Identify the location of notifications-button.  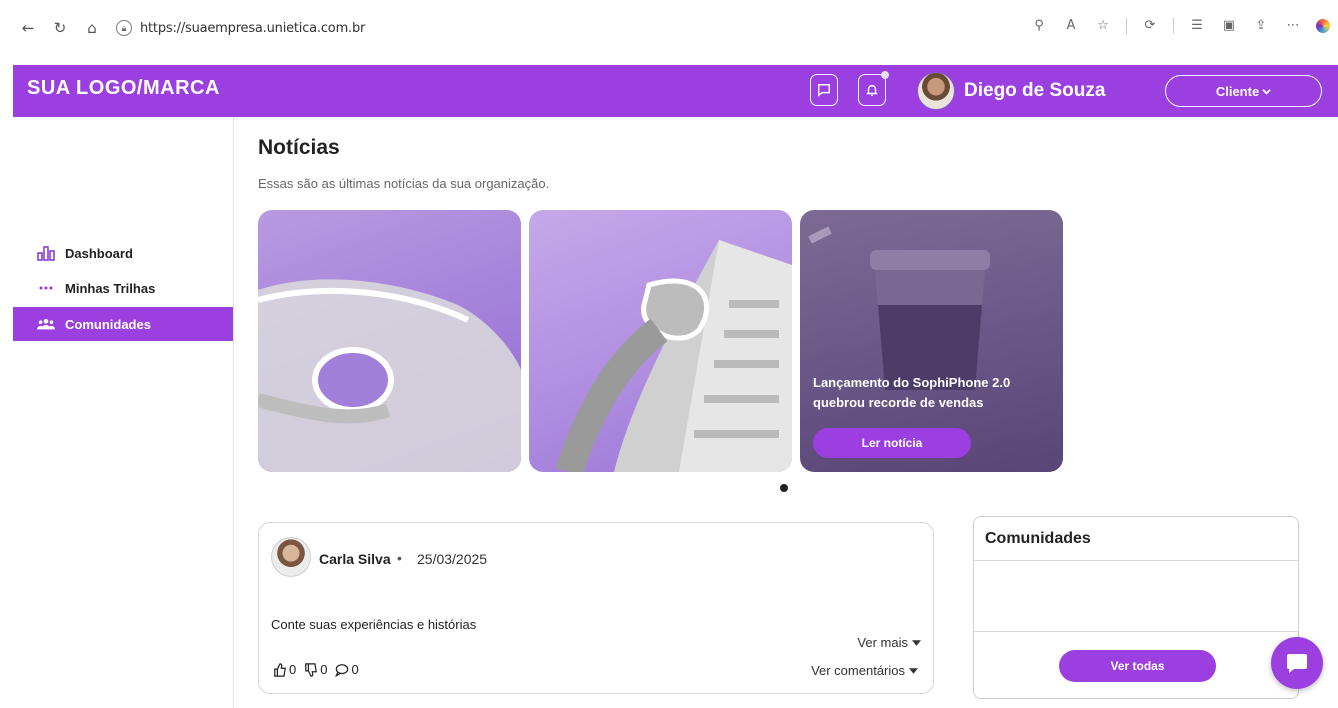
(873, 88).